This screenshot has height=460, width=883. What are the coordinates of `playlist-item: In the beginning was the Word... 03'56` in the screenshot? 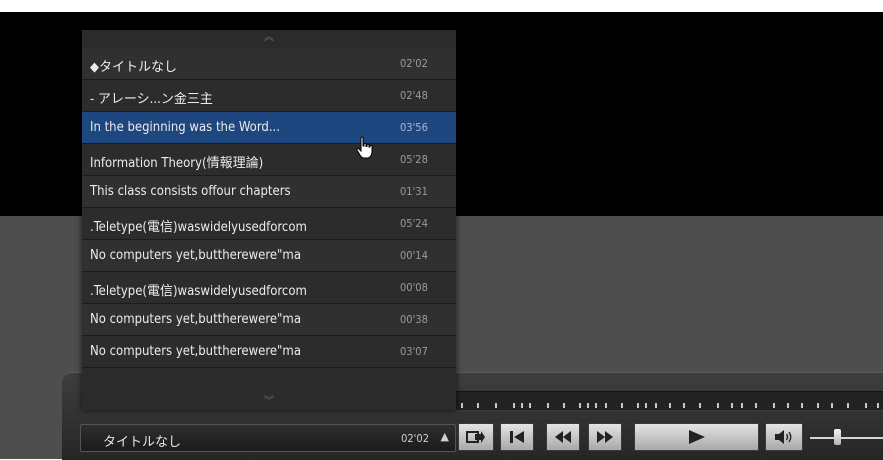 It's located at (269, 128).